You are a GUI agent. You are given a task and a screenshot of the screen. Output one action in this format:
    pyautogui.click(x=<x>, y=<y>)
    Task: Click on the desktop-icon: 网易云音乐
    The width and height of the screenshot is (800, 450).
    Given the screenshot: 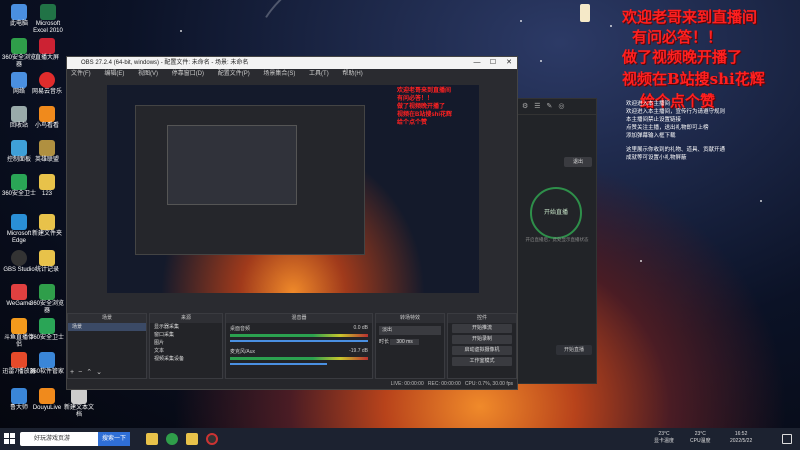 What is the action you would take?
    pyautogui.click(x=47, y=84)
    